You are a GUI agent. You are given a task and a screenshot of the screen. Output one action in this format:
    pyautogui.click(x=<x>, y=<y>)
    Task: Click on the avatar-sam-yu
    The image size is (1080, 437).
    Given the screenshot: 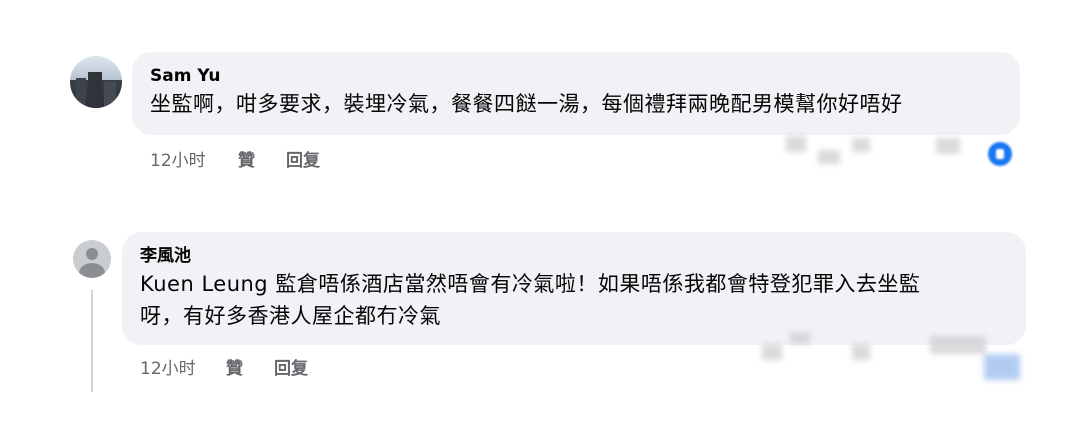 What is the action you would take?
    pyautogui.click(x=96, y=82)
    